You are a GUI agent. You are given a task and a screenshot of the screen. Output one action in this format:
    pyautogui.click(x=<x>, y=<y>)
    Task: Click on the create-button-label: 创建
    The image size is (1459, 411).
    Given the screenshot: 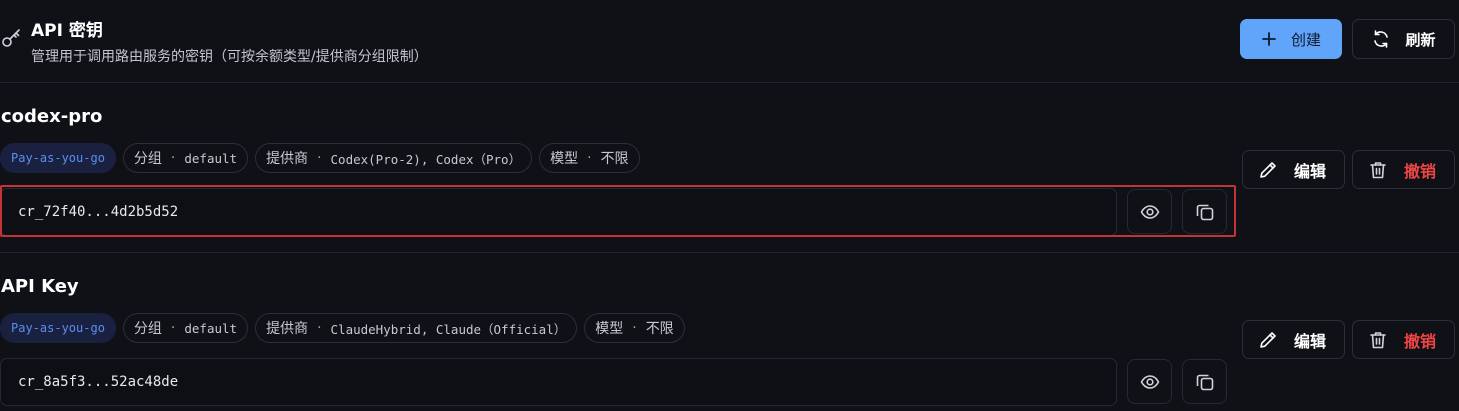 What is the action you would take?
    pyautogui.click(x=1305, y=39)
    